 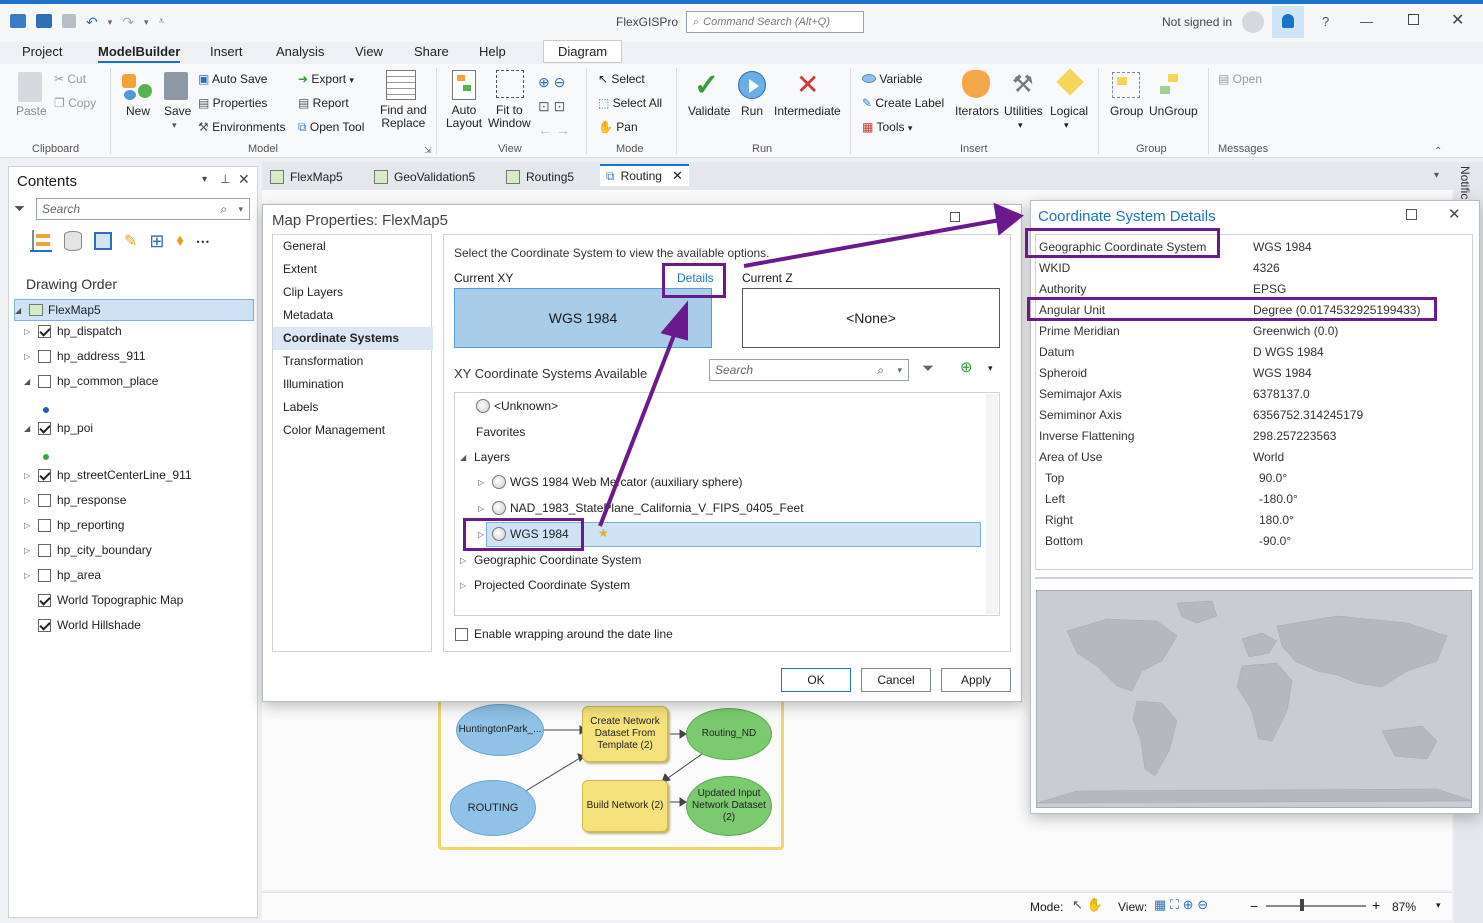 I want to click on auto-save-button: ▣ Auto Save, so click(x=232, y=79).